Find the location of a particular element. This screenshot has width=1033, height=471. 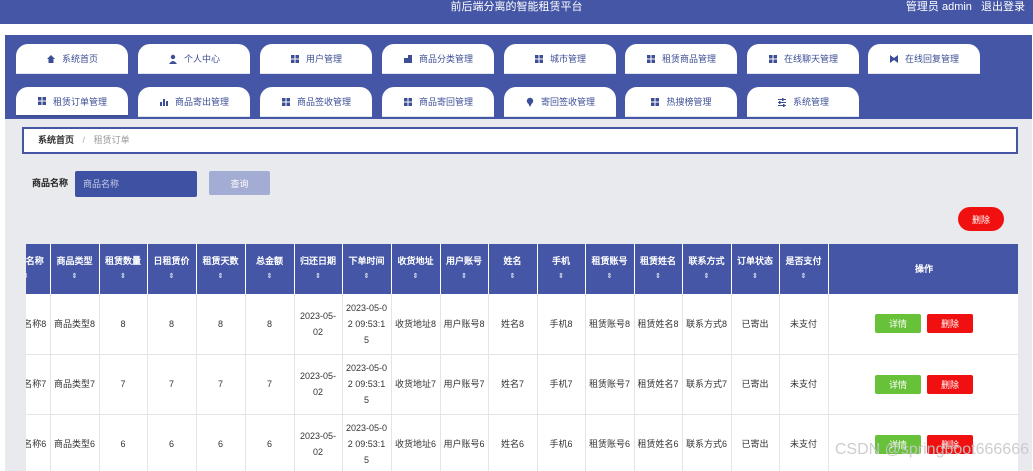

nav-tab-row1-5: 租赁商品管理 is located at coordinates (681, 59).